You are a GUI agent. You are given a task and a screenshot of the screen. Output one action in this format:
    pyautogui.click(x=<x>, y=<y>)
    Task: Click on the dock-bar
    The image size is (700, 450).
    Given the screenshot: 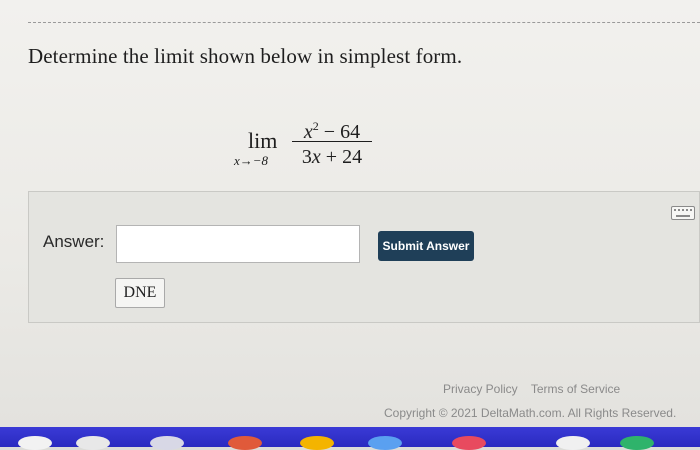 What is the action you would take?
    pyautogui.click(x=350, y=438)
    